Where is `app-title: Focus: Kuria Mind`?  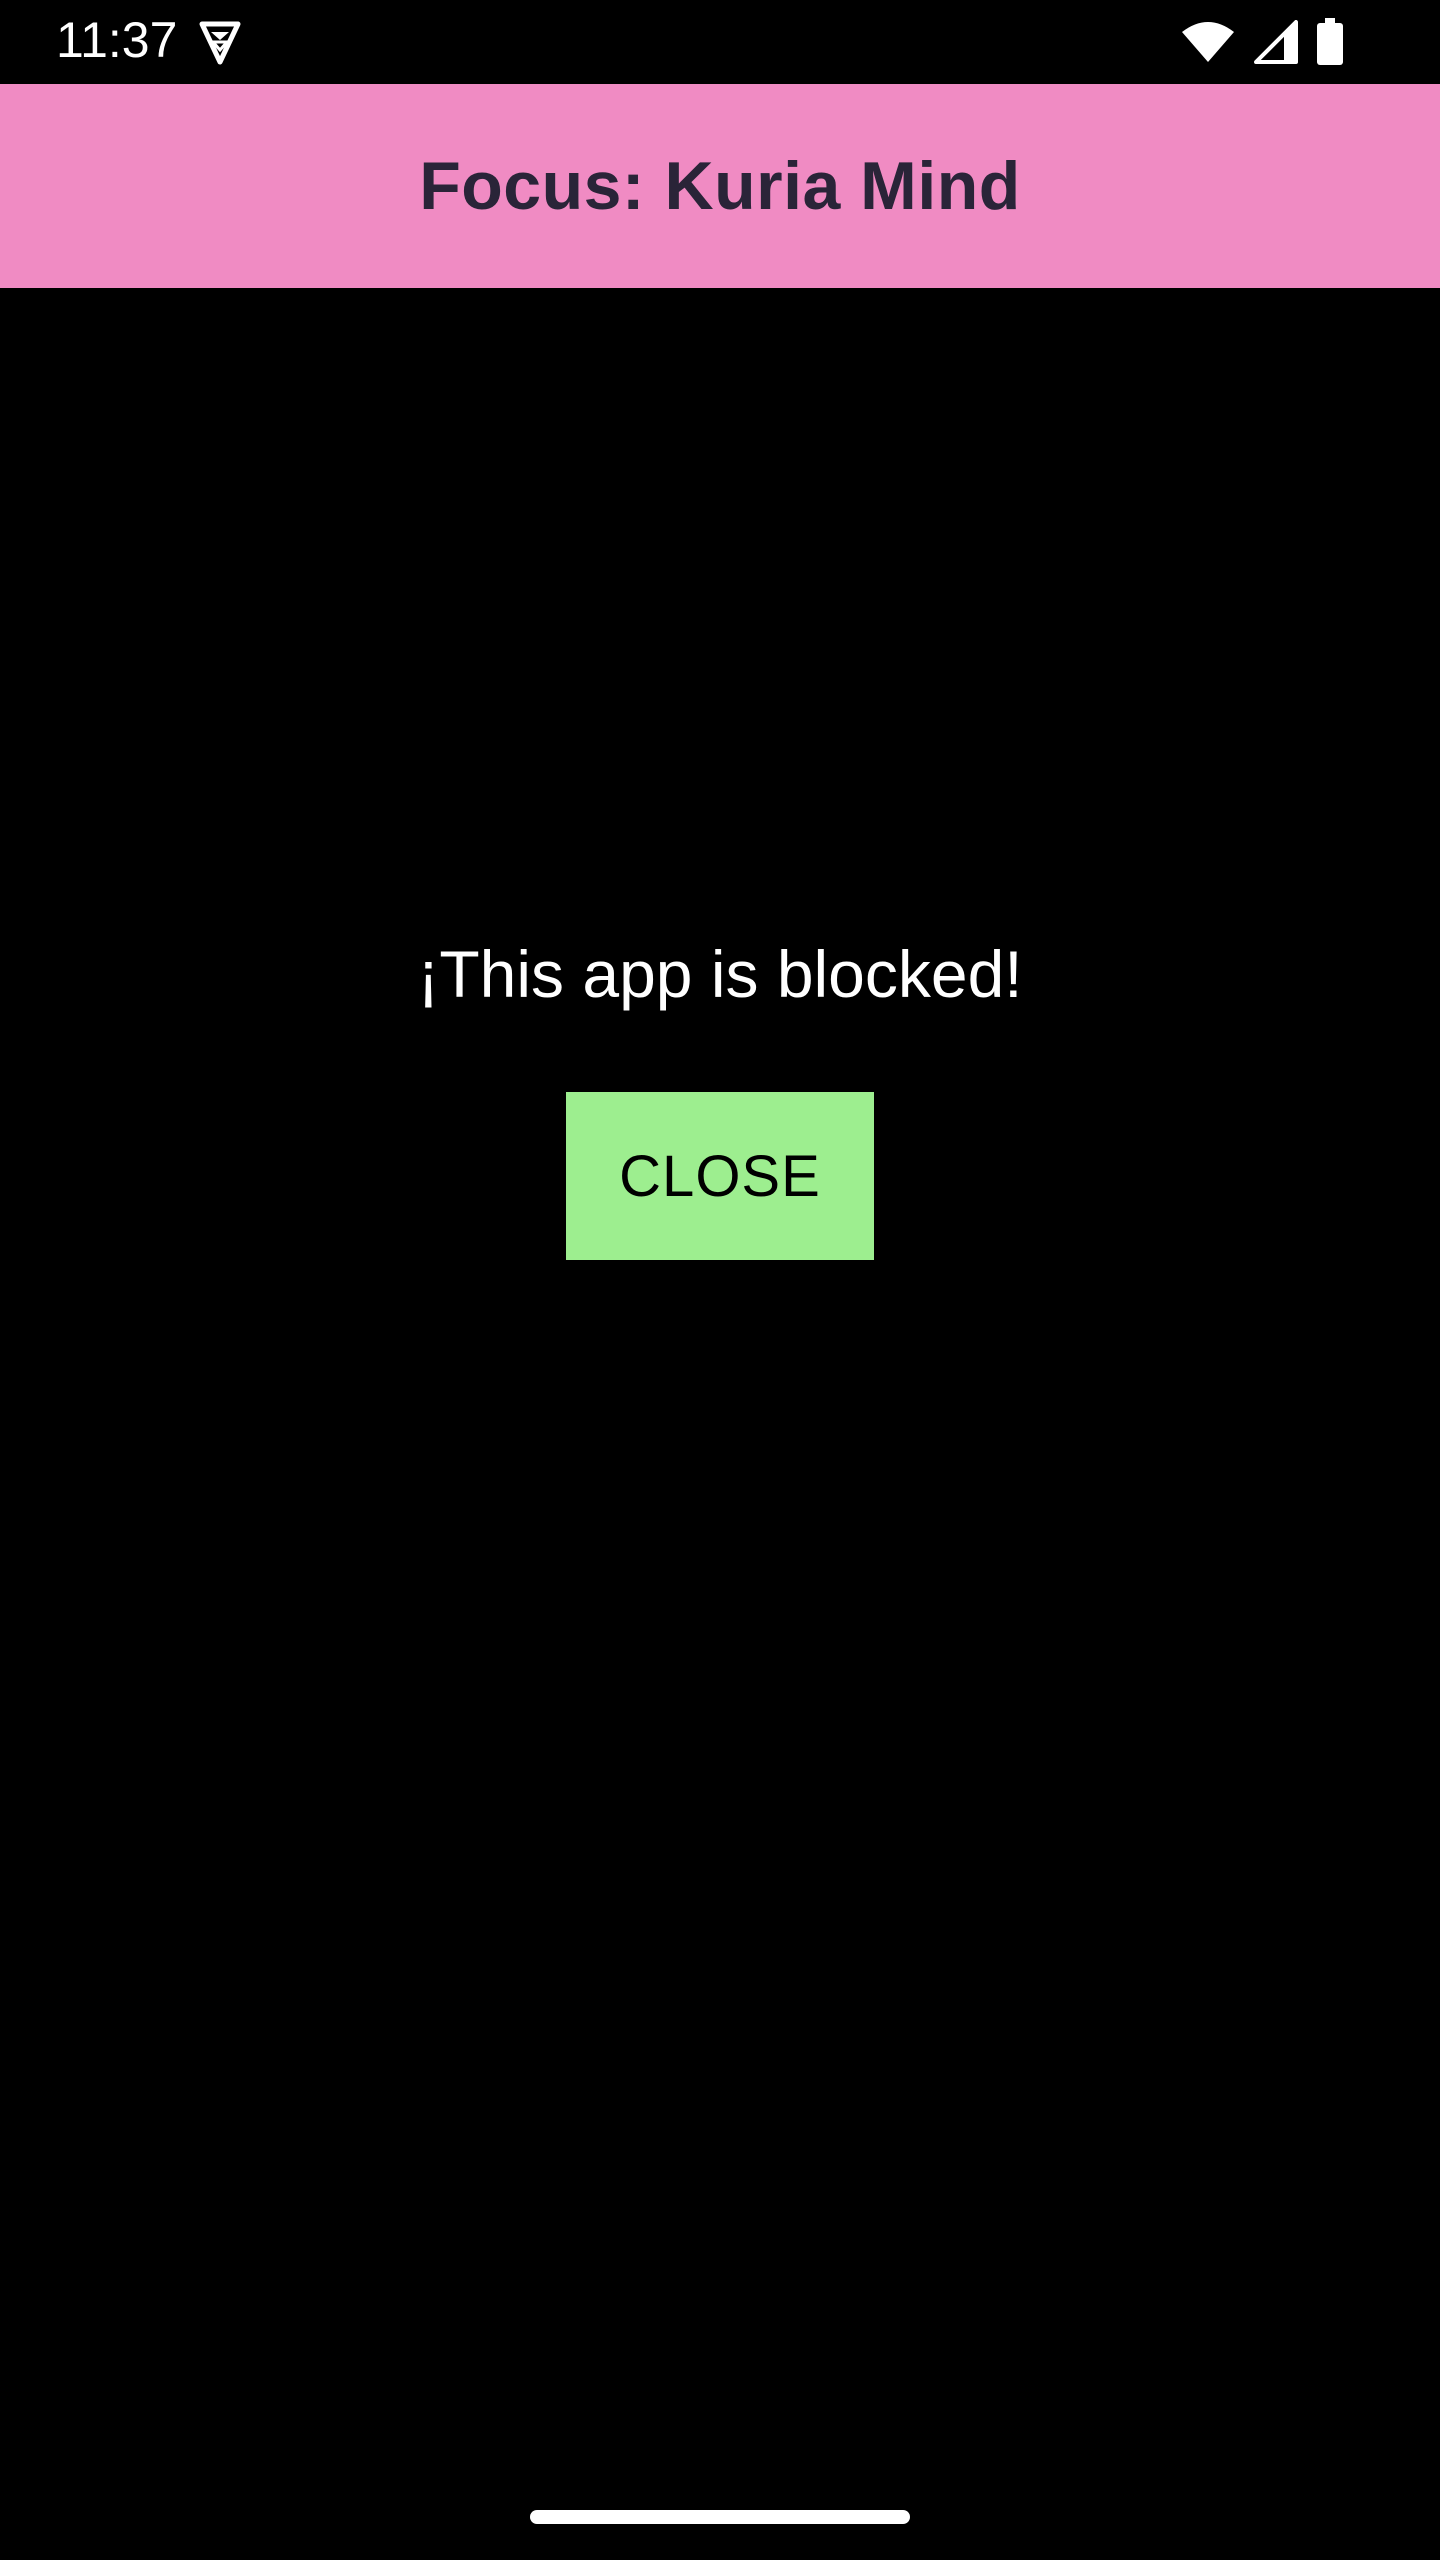
app-title: Focus: Kuria Mind is located at coordinates (720, 186).